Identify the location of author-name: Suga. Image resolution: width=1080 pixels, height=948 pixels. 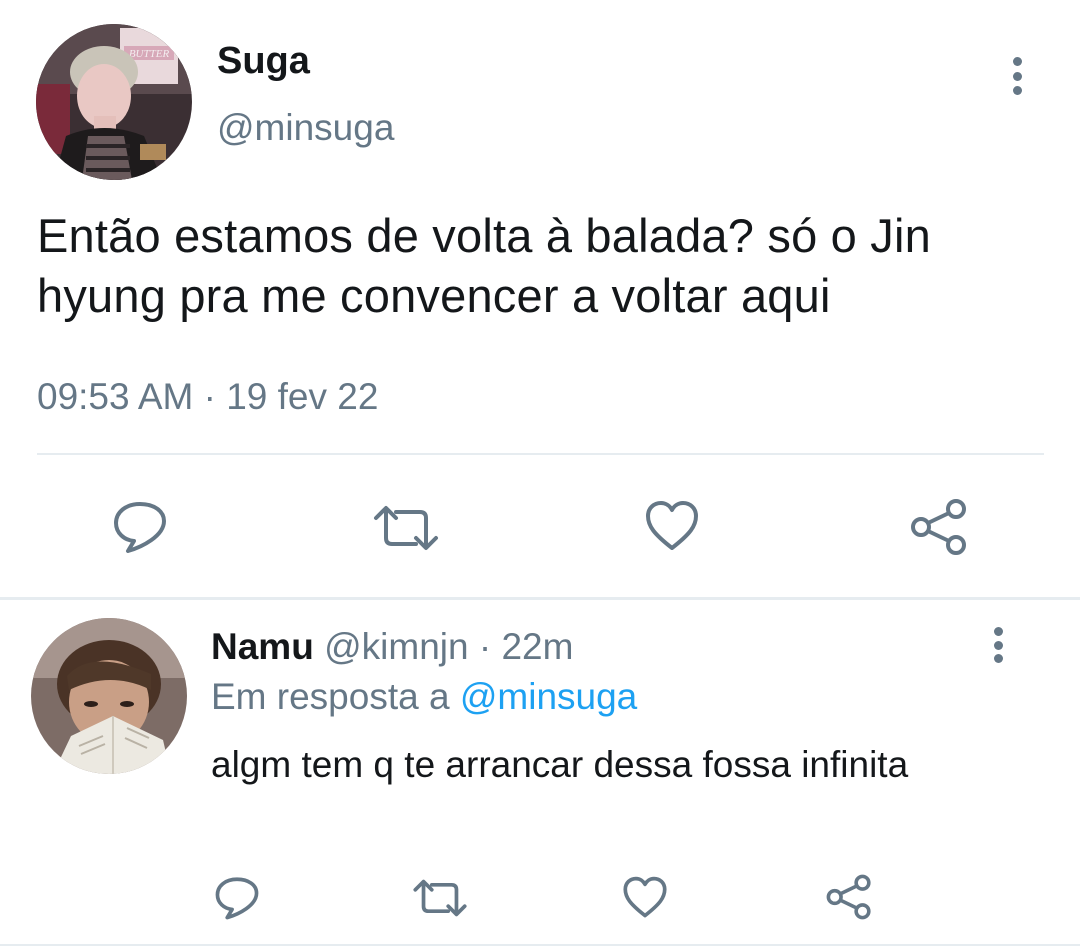
(263, 61).